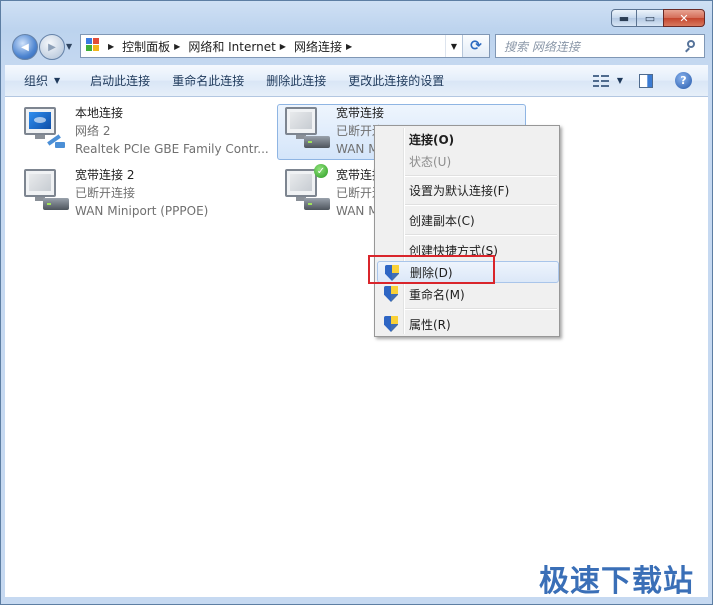 The height and width of the screenshot is (605, 713). I want to click on help-icon: ?, so click(683, 80).